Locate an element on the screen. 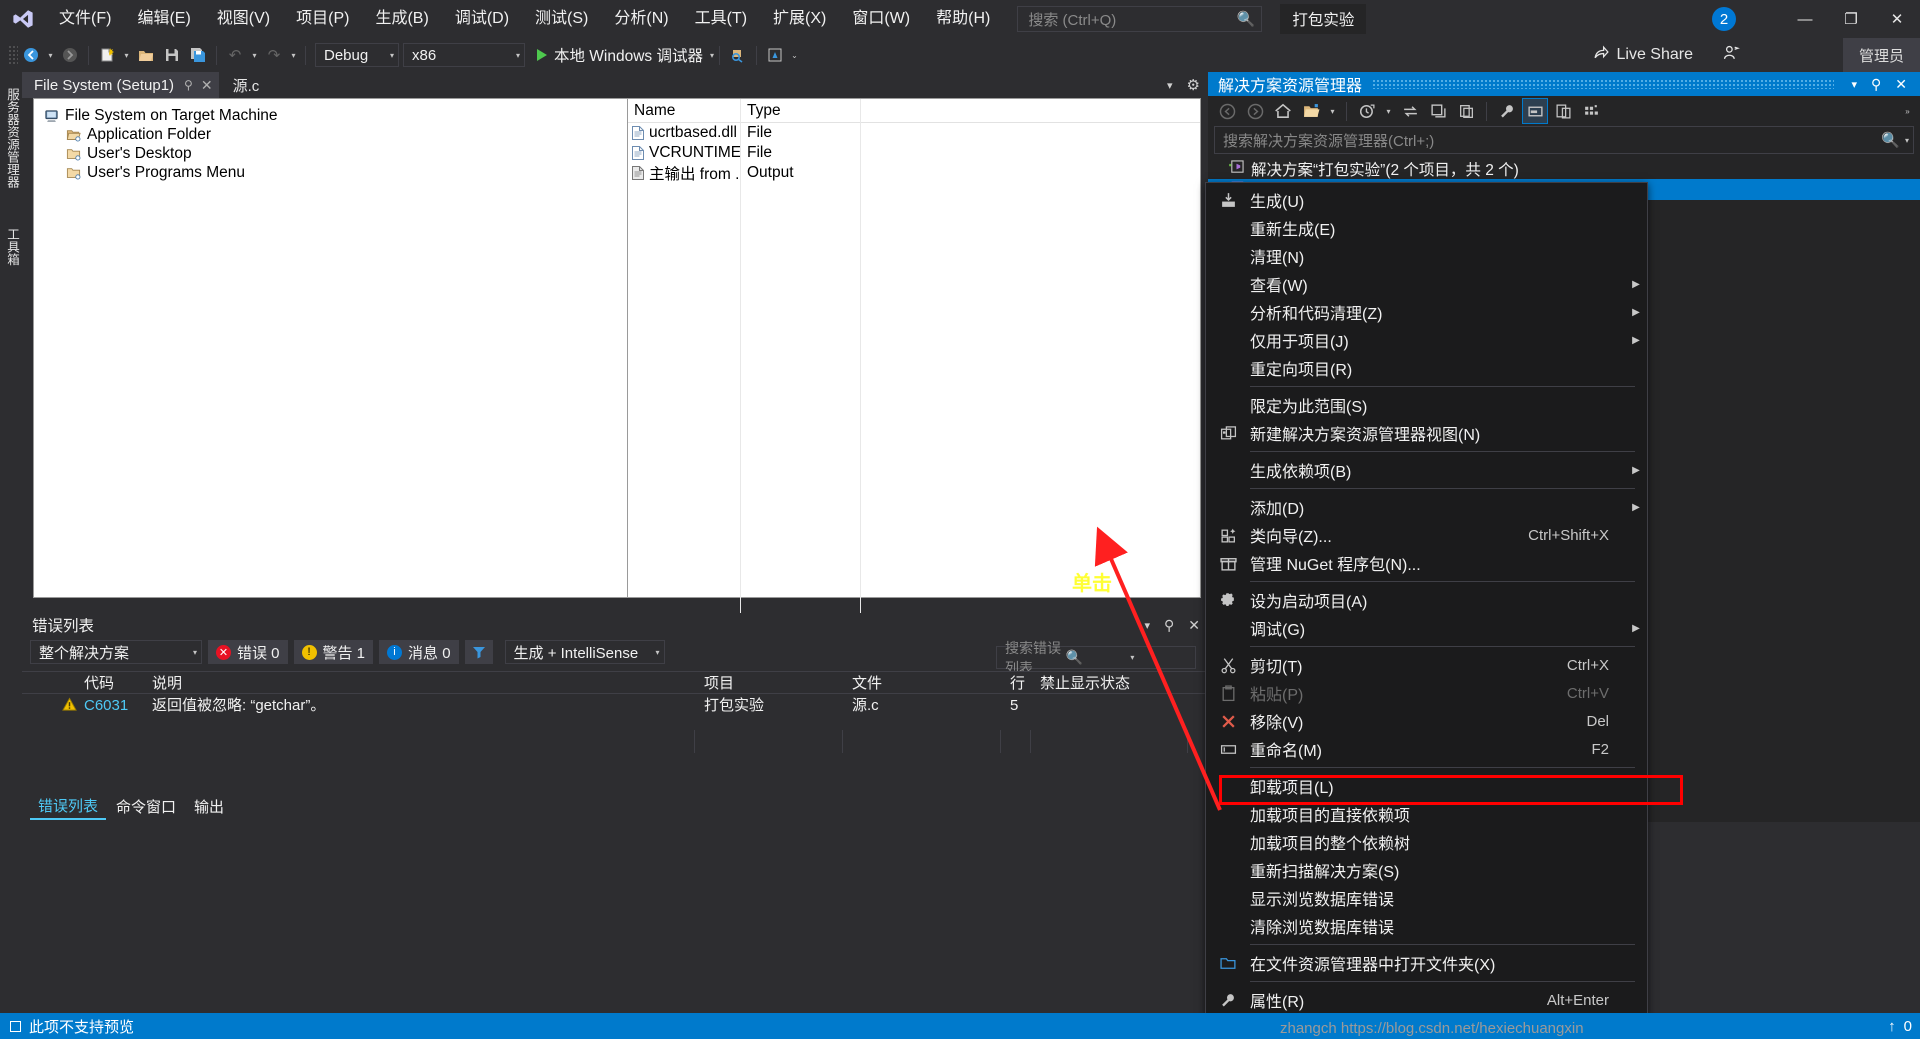  source-control-up-icon: ↑ is located at coordinates (1892, 1026).